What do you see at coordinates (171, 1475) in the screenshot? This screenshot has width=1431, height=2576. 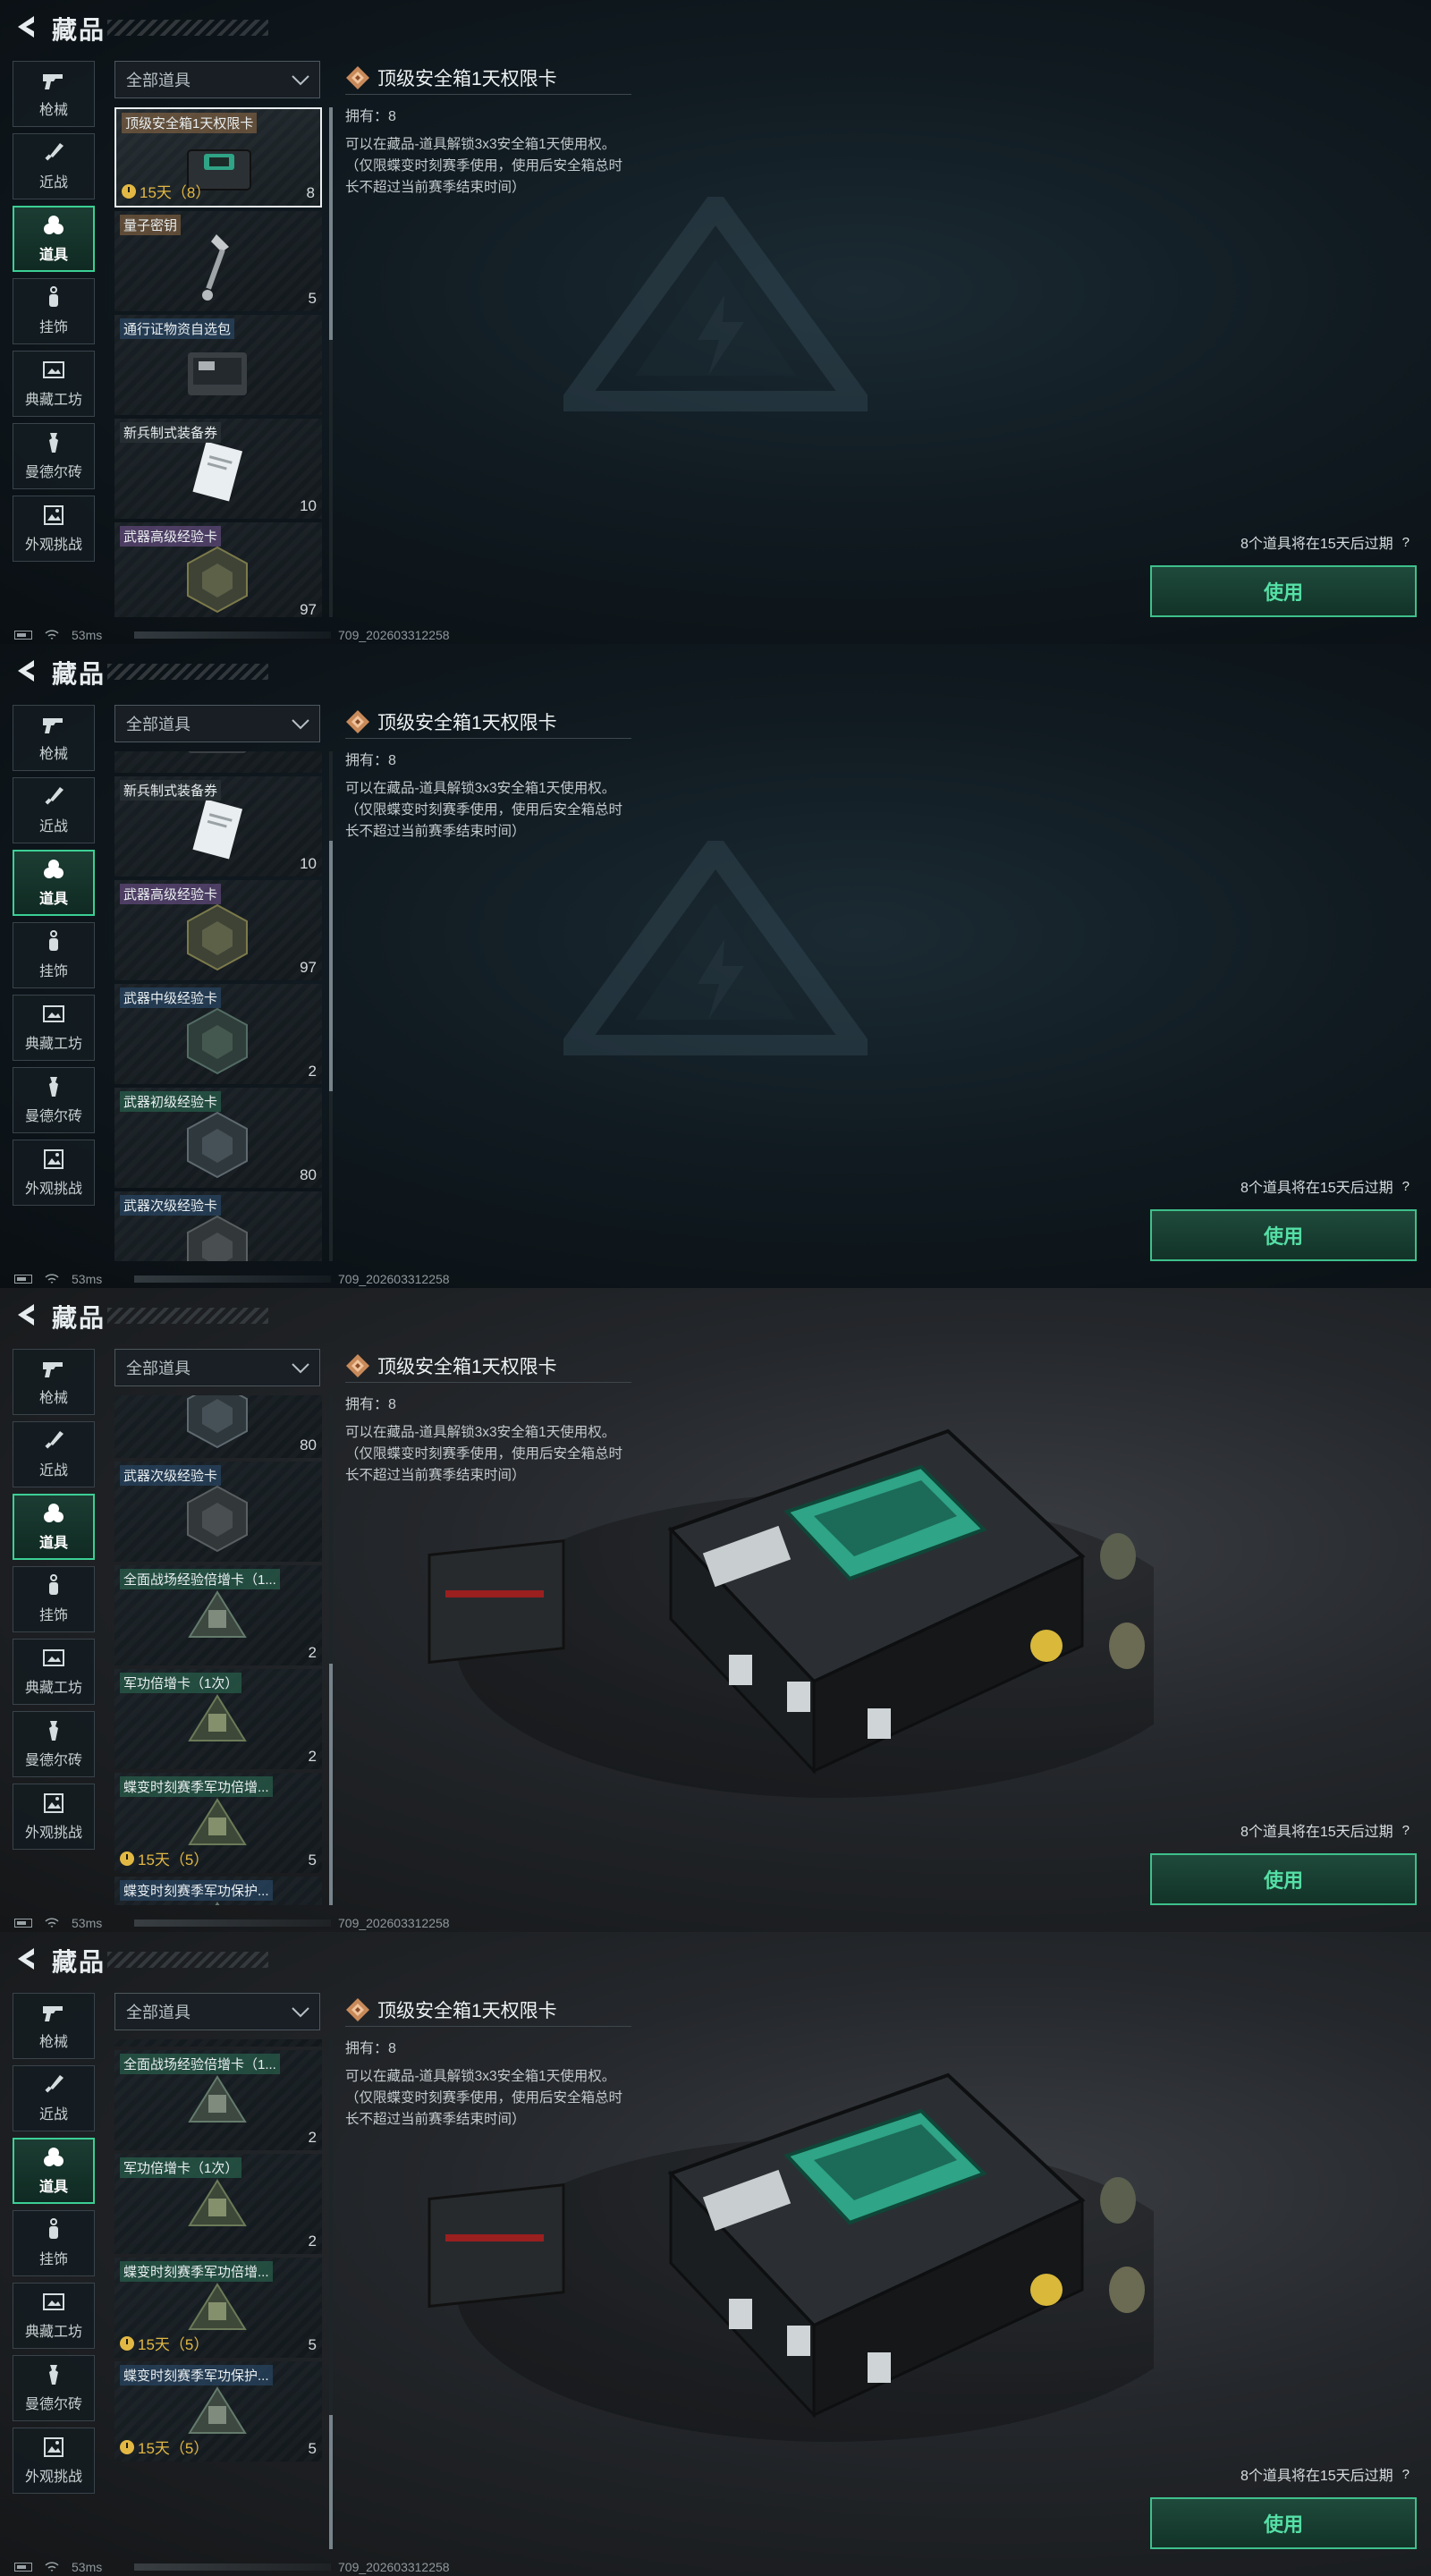 I see `item-name: 武器次级经验卡` at bounding box center [171, 1475].